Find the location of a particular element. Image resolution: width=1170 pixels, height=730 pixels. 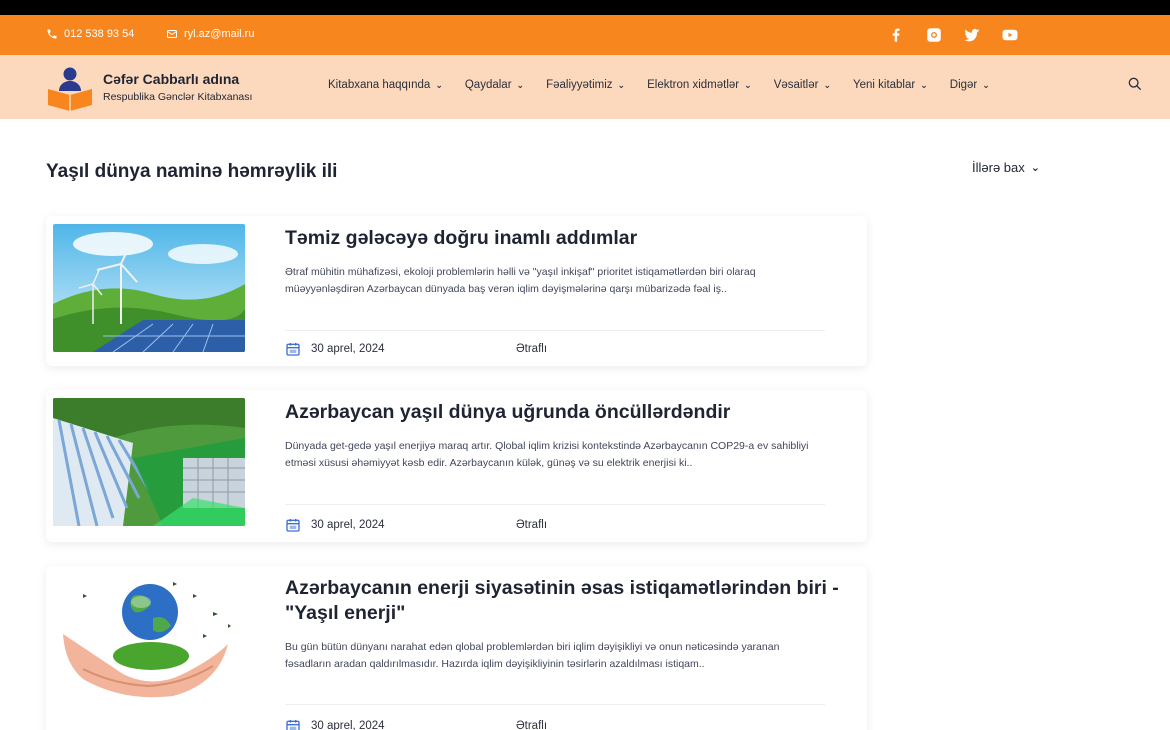

nav-item-diger: Digər ⌄ is located at coordinates (970, 85).